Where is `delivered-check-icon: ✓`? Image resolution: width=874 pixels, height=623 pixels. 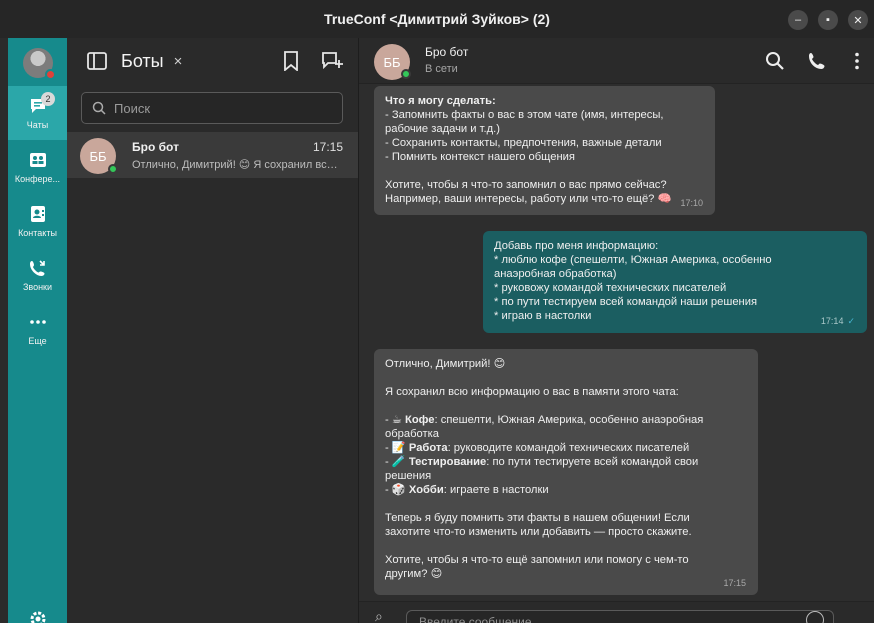
delivered-check-icon: ✓ is located at coordinates (851, 321).